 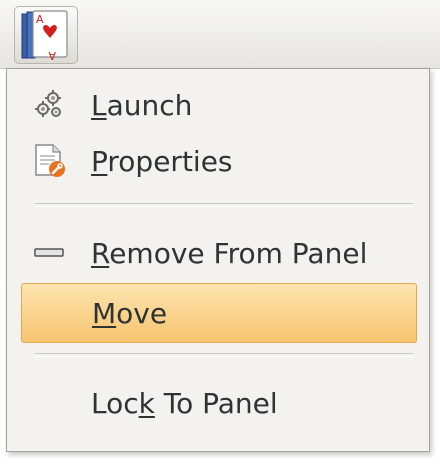 What do you see at coordinates (142, 105) in the screenshot?
I see `menu-item-label: Launch` at bounding box center [142, 105].